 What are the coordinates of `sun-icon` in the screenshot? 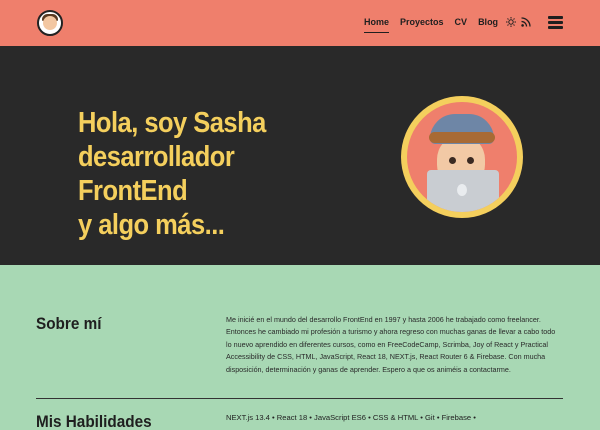 It's located at (511, 22).